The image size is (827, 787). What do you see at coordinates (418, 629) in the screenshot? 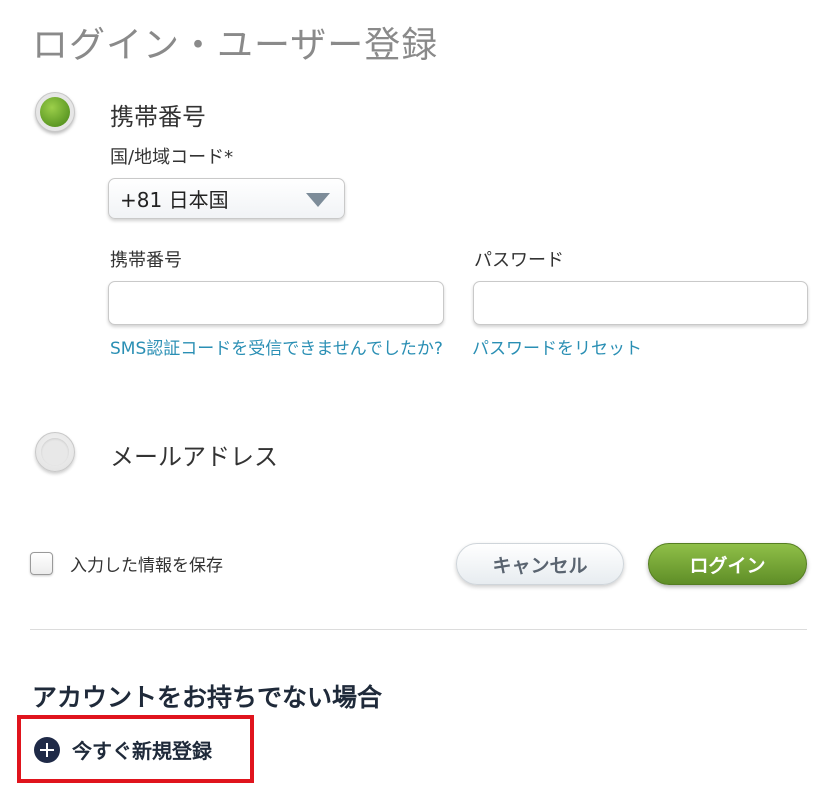
I see `section-divider` at bounding box center [418, 629].